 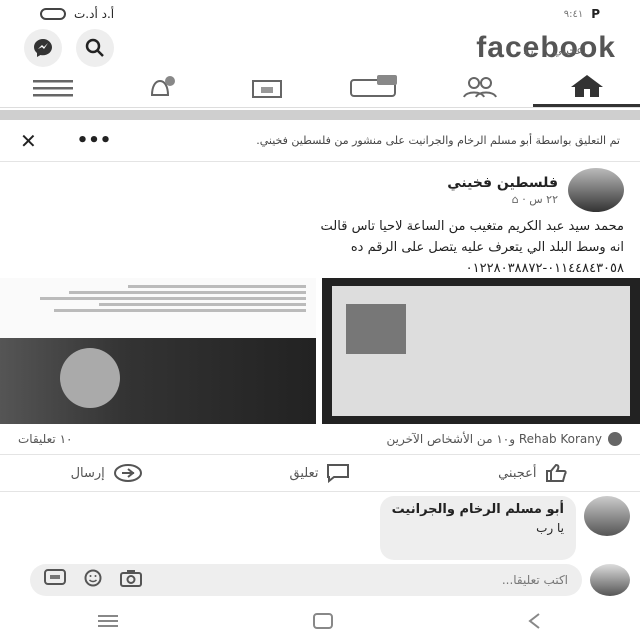 I want to click on menu-icon, so click(x=53, y=87).